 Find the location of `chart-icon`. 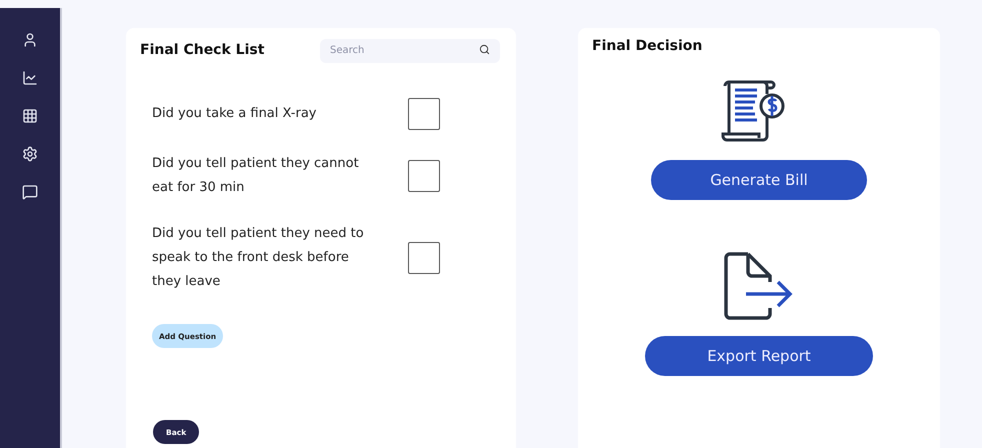

chart-icon is located at coordinates (30, 78).